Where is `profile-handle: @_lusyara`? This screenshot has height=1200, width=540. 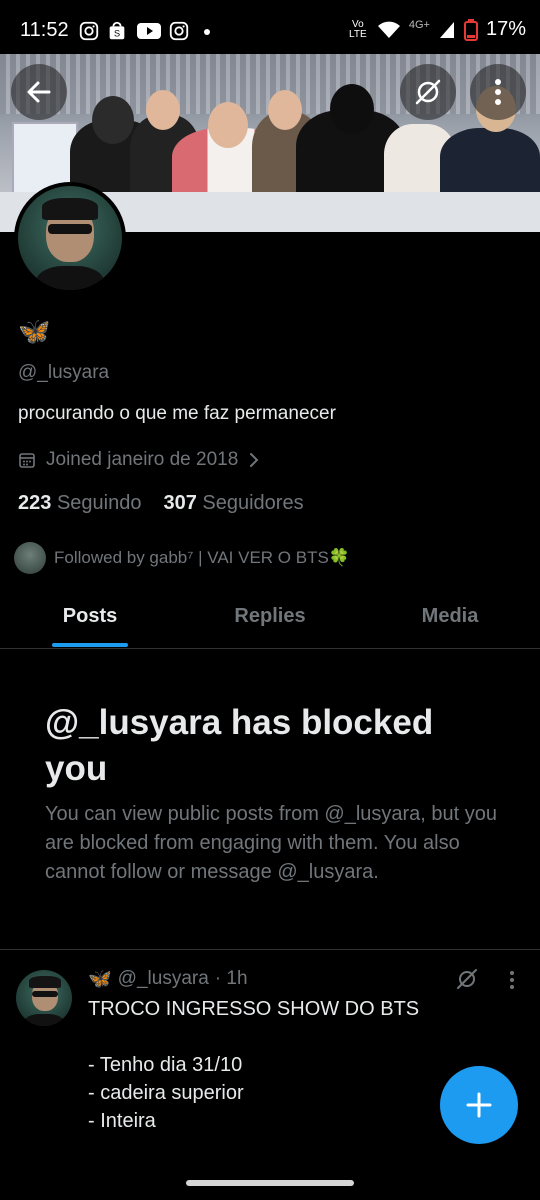 profile-handle: @_lusyara is located at coordinates (64, 372).